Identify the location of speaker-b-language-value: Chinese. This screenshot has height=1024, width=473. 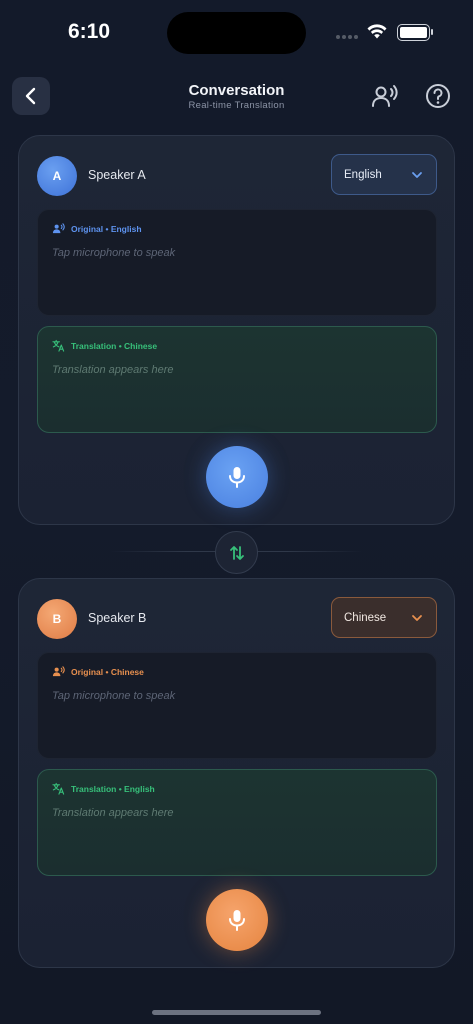
(365, 617).